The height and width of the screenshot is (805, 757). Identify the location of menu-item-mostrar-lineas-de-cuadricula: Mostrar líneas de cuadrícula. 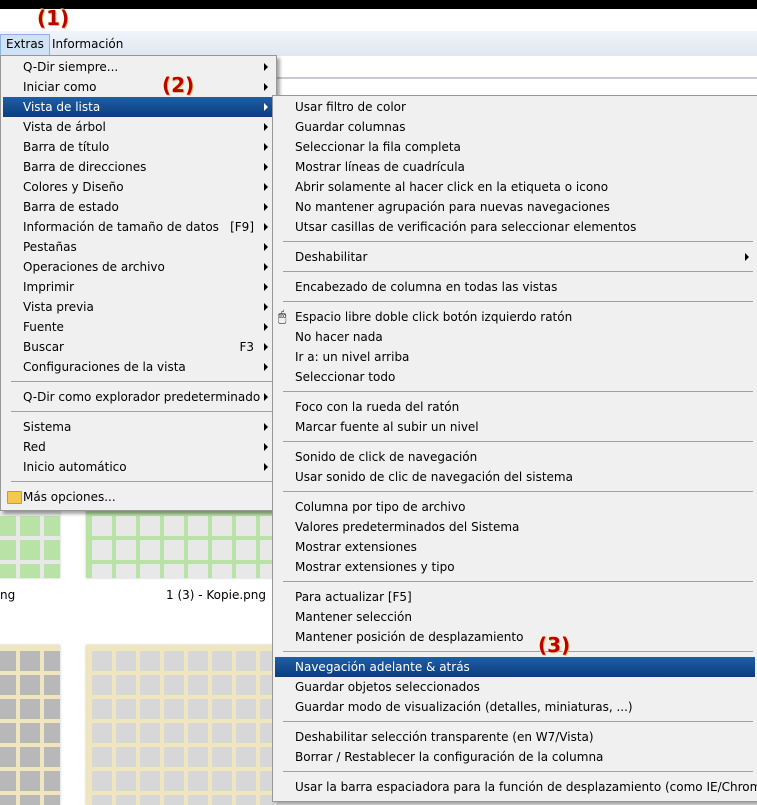
(515, 167).